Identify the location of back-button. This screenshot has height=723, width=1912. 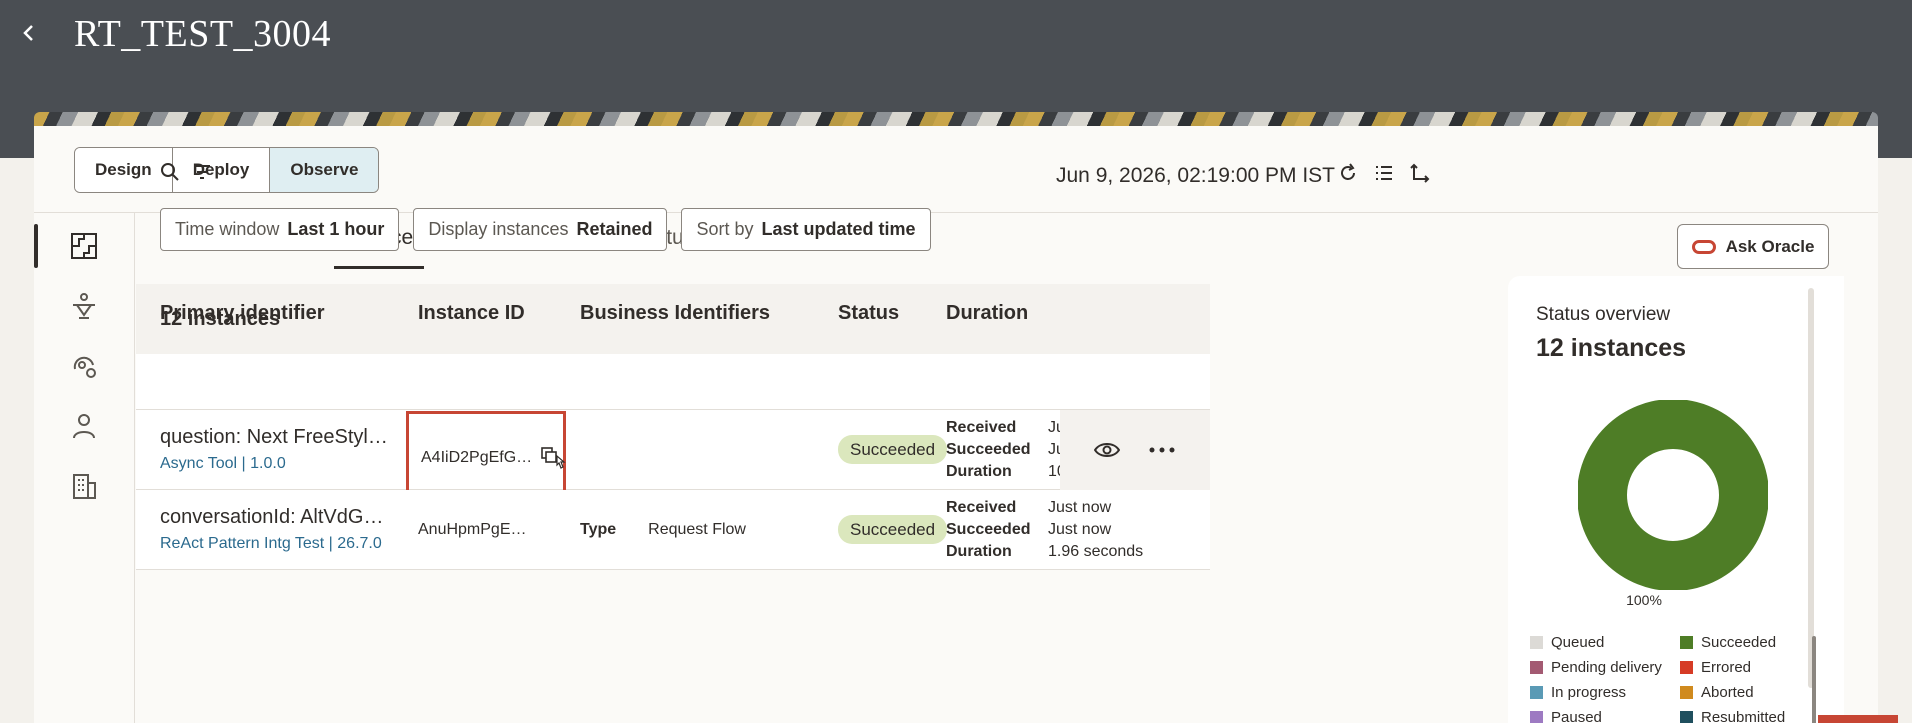
(31, 33).